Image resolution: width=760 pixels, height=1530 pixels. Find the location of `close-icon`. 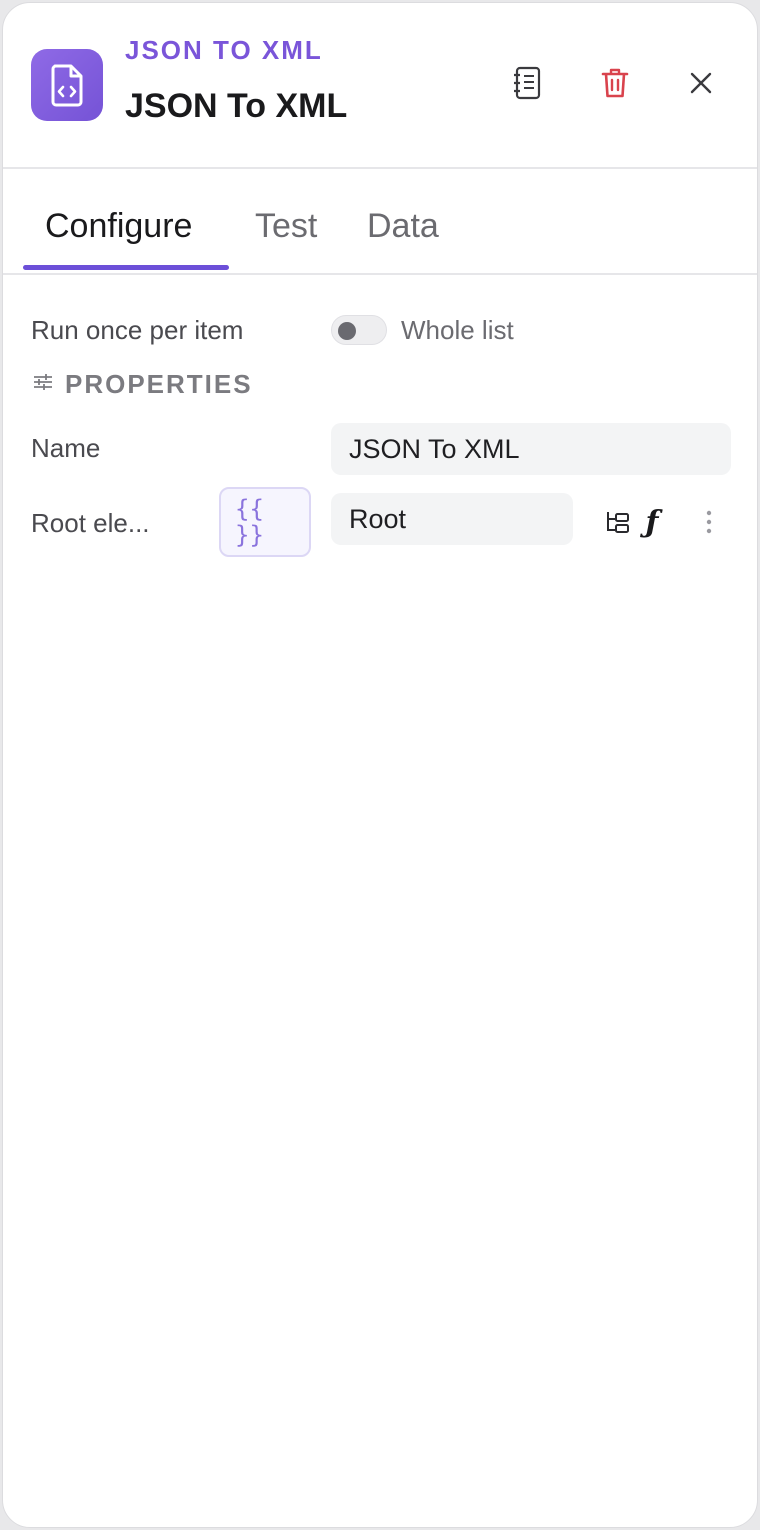

close-icon is located at coordinates (701, 85).